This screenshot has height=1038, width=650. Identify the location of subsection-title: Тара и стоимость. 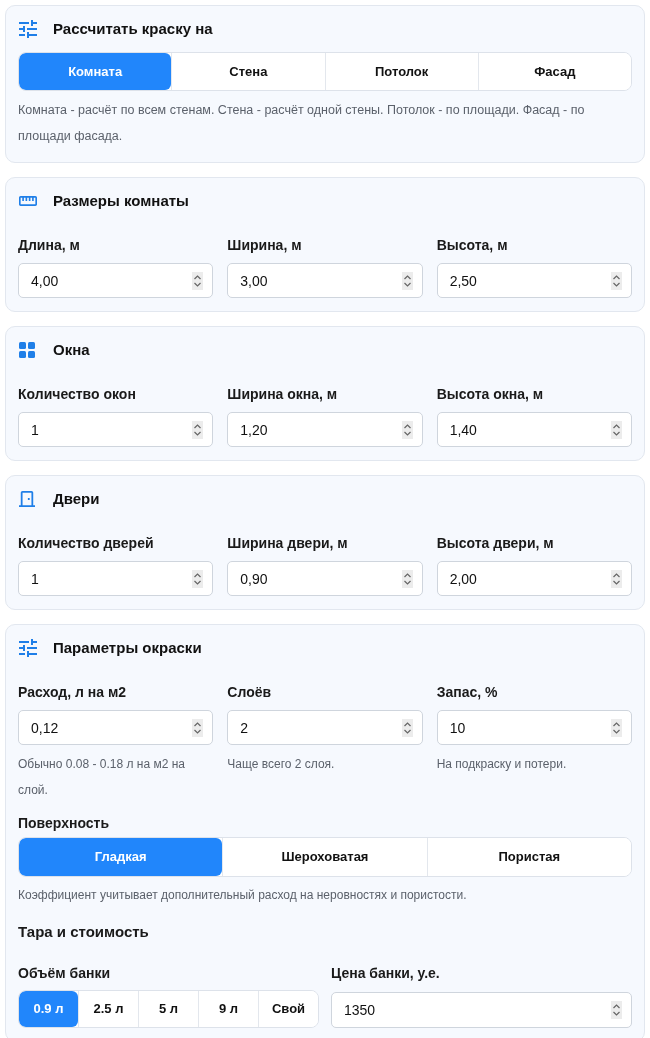
(84, 932).